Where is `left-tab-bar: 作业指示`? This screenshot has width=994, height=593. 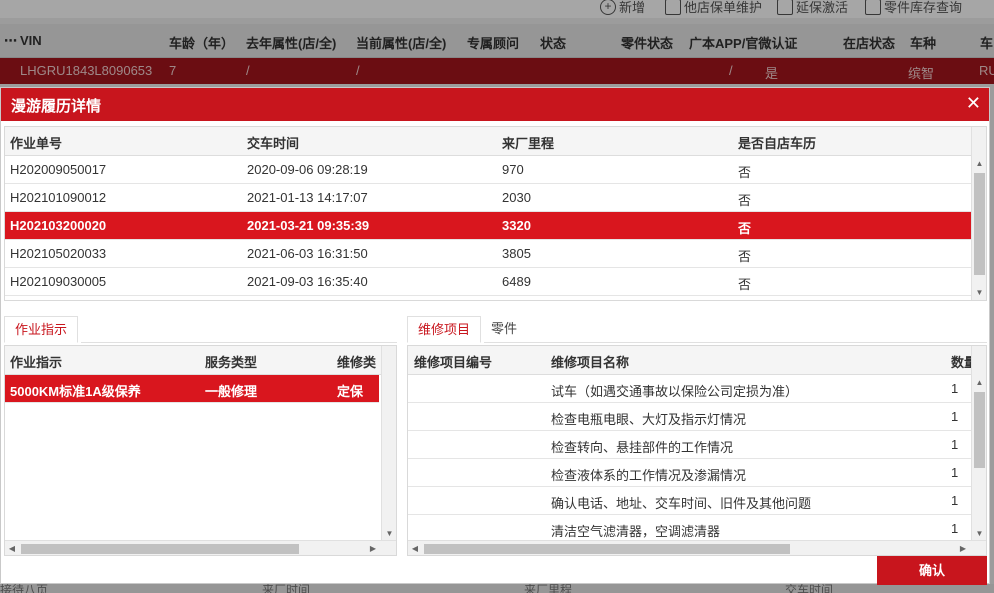 left-tab-bar: 作业指示 is located at coordinates (41, 329).